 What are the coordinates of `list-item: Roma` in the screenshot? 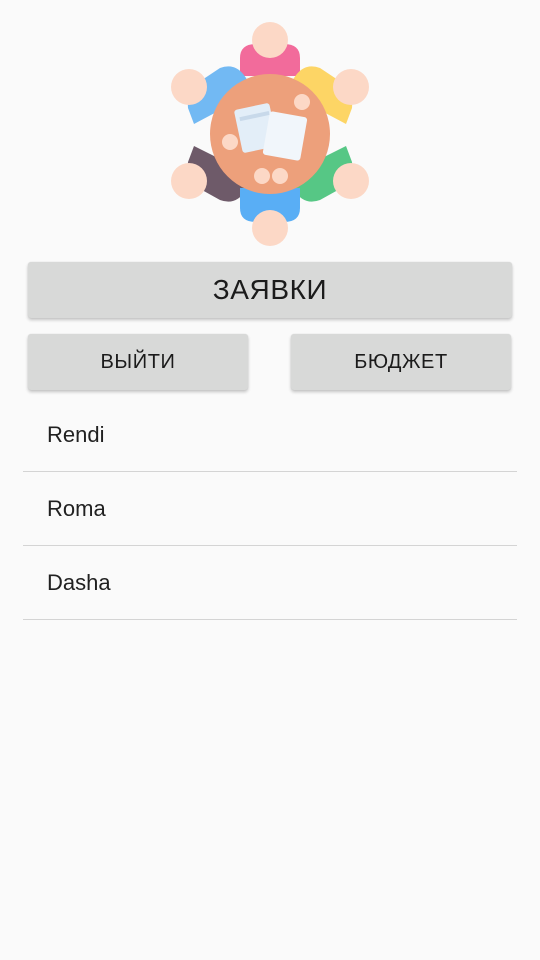 It's located at (270, 509).